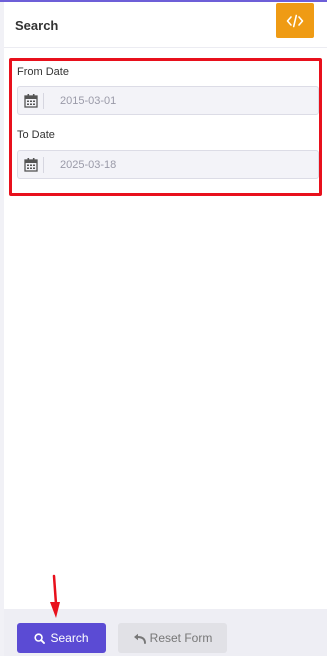 The width and height of the screenshot is (327, 656). Describe the element at coordinates (139, 638) in the screenshot. I see `undo-icon` at that location.